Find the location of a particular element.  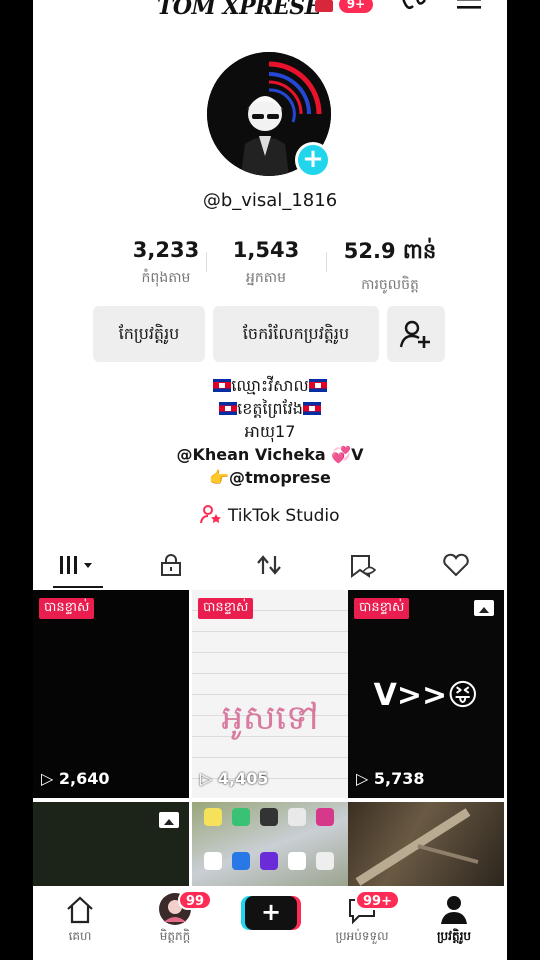

likes-label: ការចូលចិត្ត is located at coordinates (390, 285).